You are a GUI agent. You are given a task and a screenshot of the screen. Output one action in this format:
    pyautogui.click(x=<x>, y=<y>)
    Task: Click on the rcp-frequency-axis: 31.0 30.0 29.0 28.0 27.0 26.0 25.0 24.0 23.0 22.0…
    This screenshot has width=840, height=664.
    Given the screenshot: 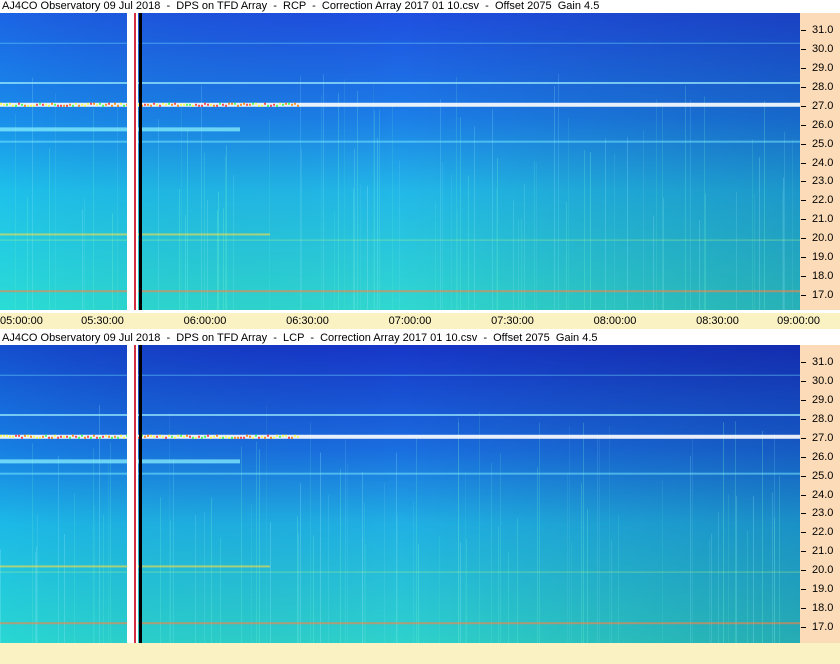 What is the action you would take?
    pyautogui.click(x=820, y=161)
    